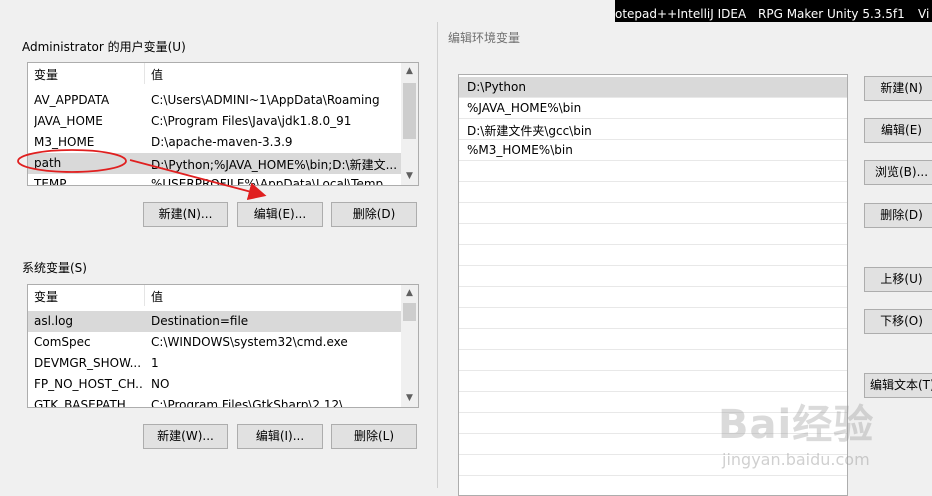 This screenshot has width=932, height=496. What do you see at coordinates (214, 295) in the screenshot?
I see `system-vars-header: 变量 值` at bounding box center [214, 295].